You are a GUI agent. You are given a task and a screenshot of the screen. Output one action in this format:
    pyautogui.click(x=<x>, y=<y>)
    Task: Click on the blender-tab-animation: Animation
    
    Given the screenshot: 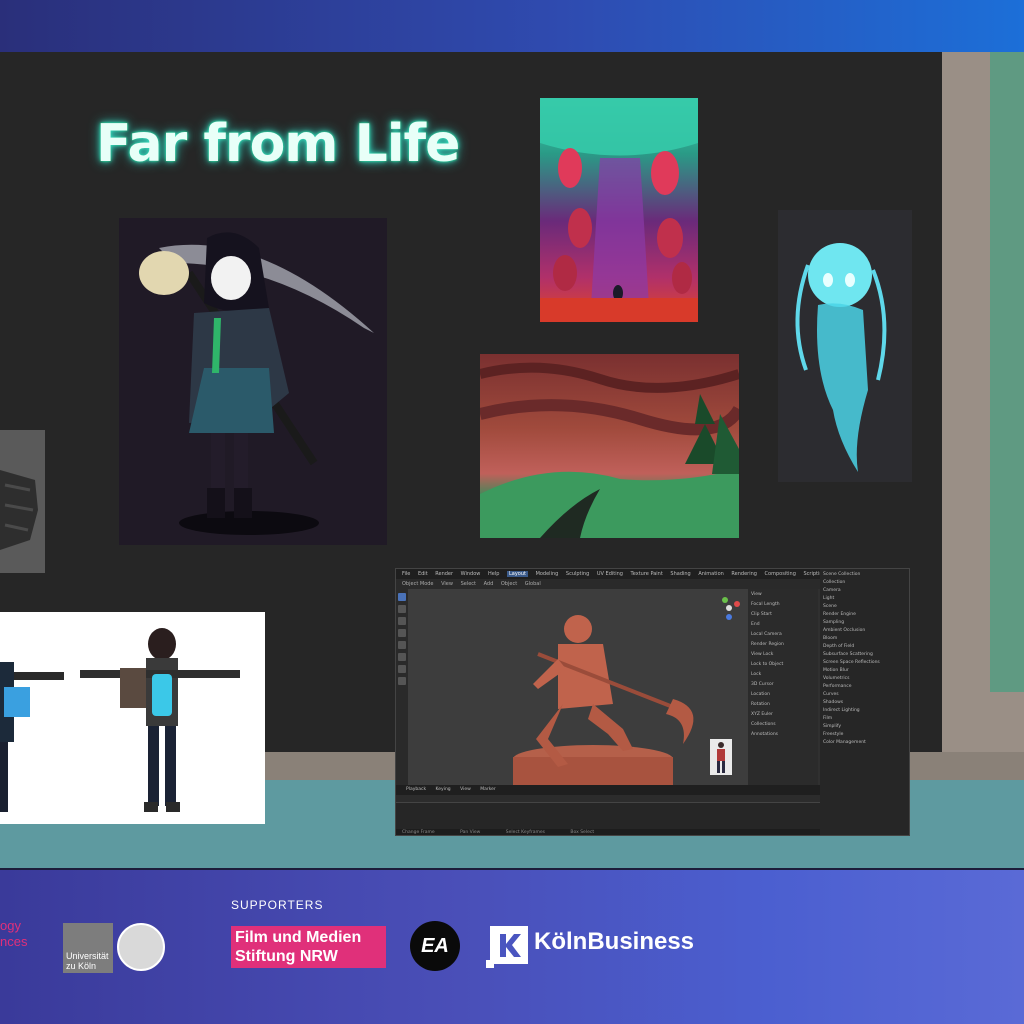 What is the action you would take?
    pyautogui.click(x=711, y=574)
    